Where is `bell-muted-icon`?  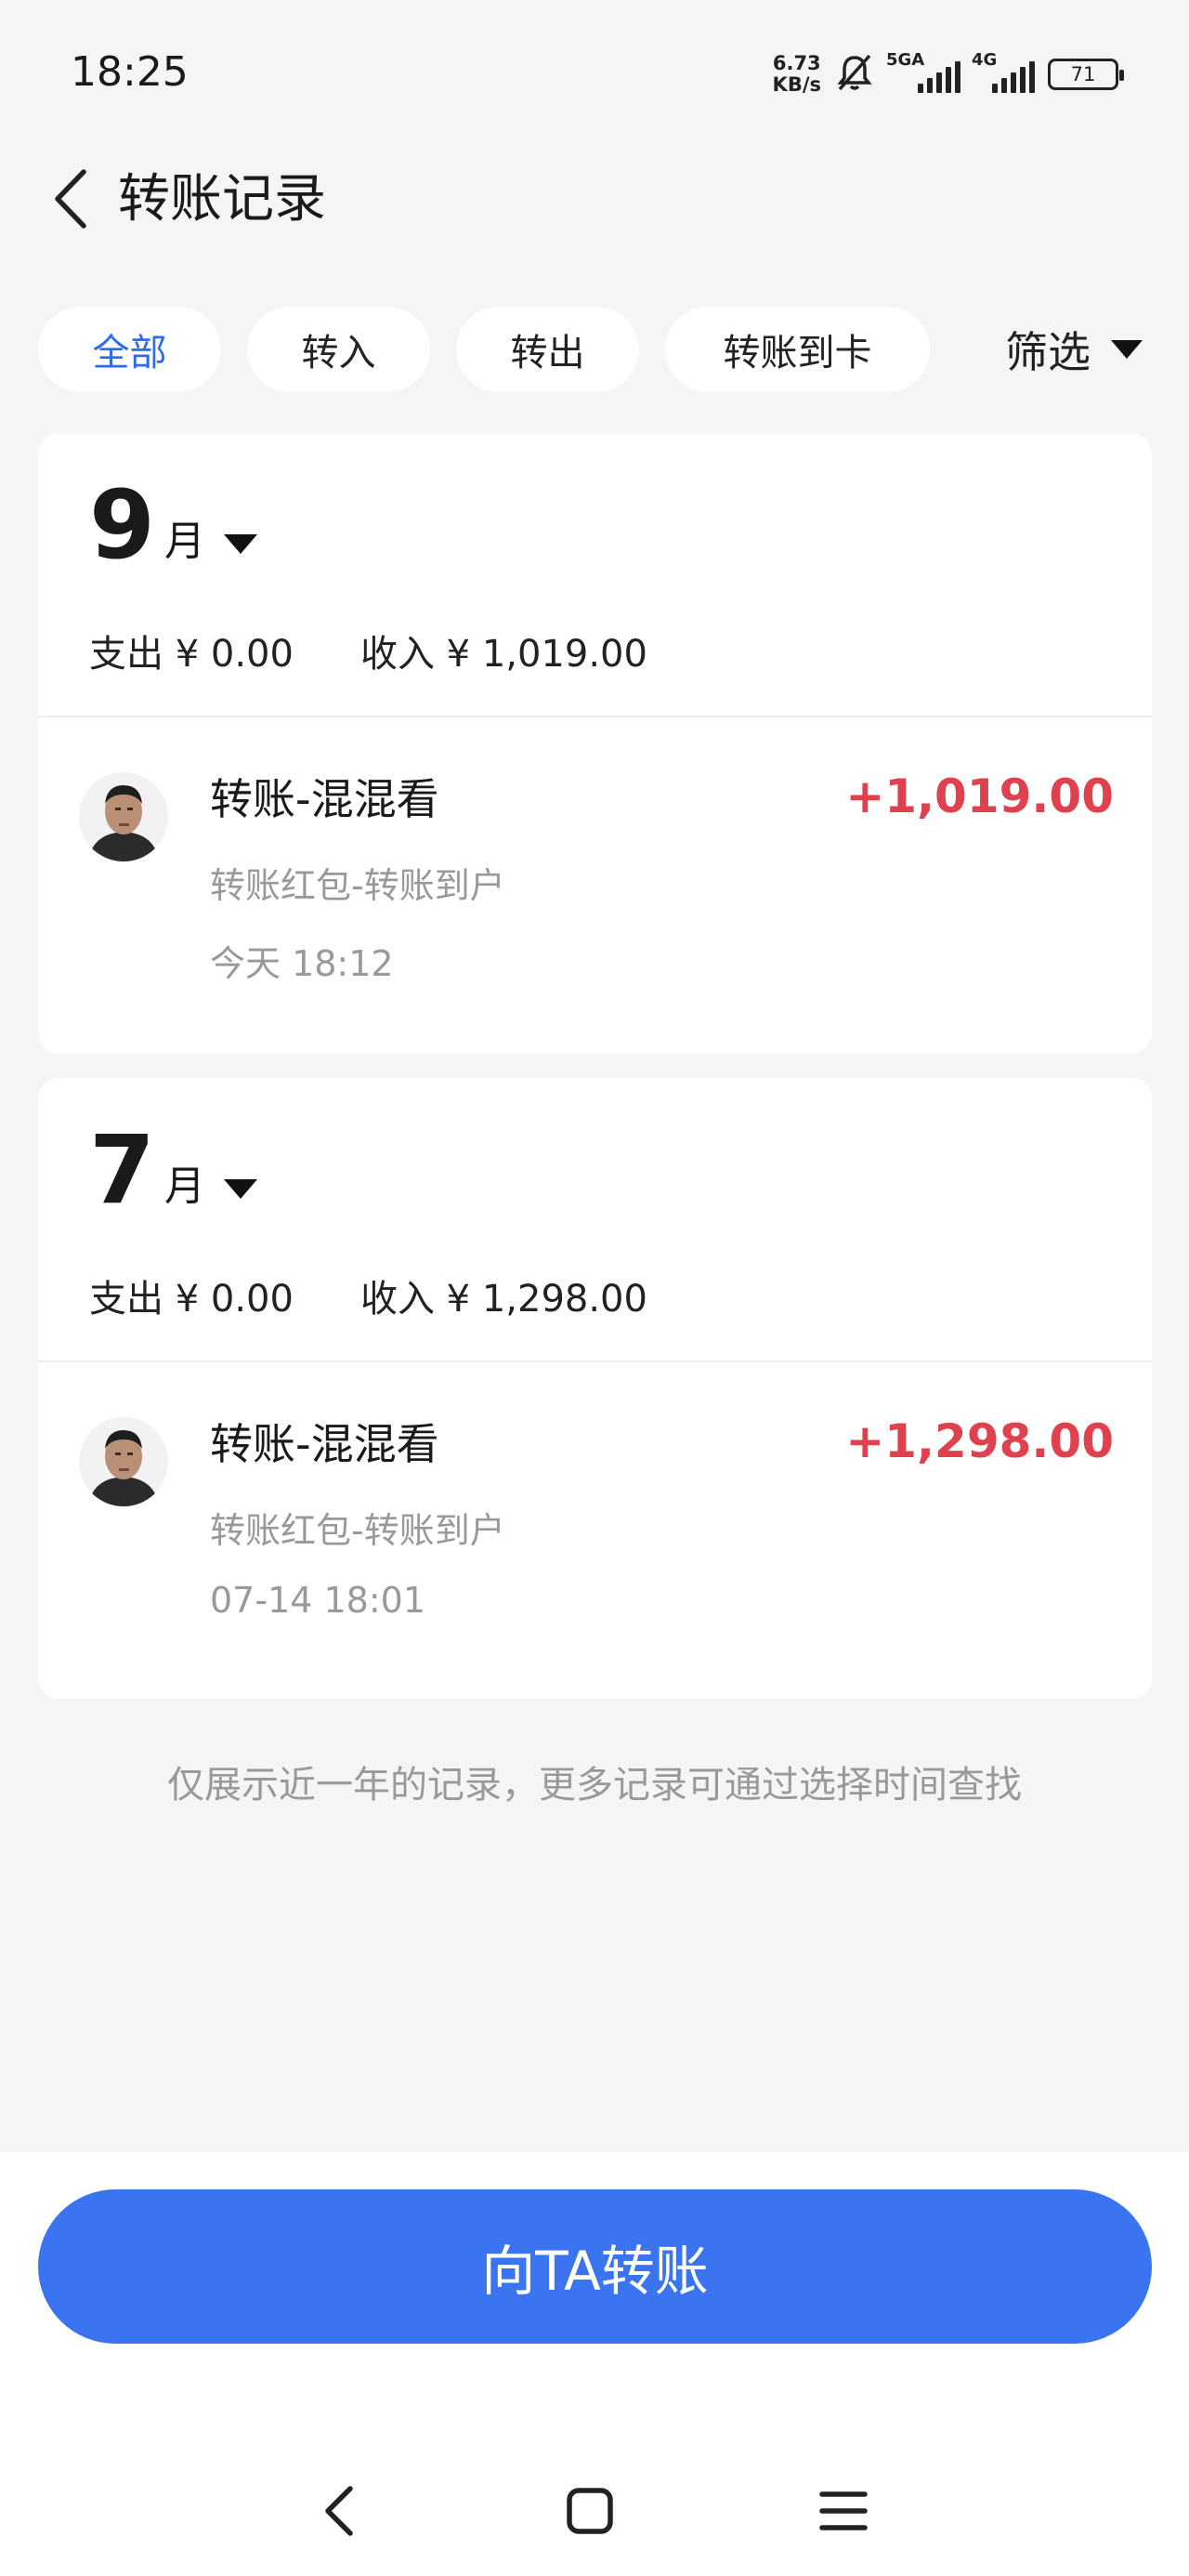 bell-muted-icon is located at coordinates (855, 74).